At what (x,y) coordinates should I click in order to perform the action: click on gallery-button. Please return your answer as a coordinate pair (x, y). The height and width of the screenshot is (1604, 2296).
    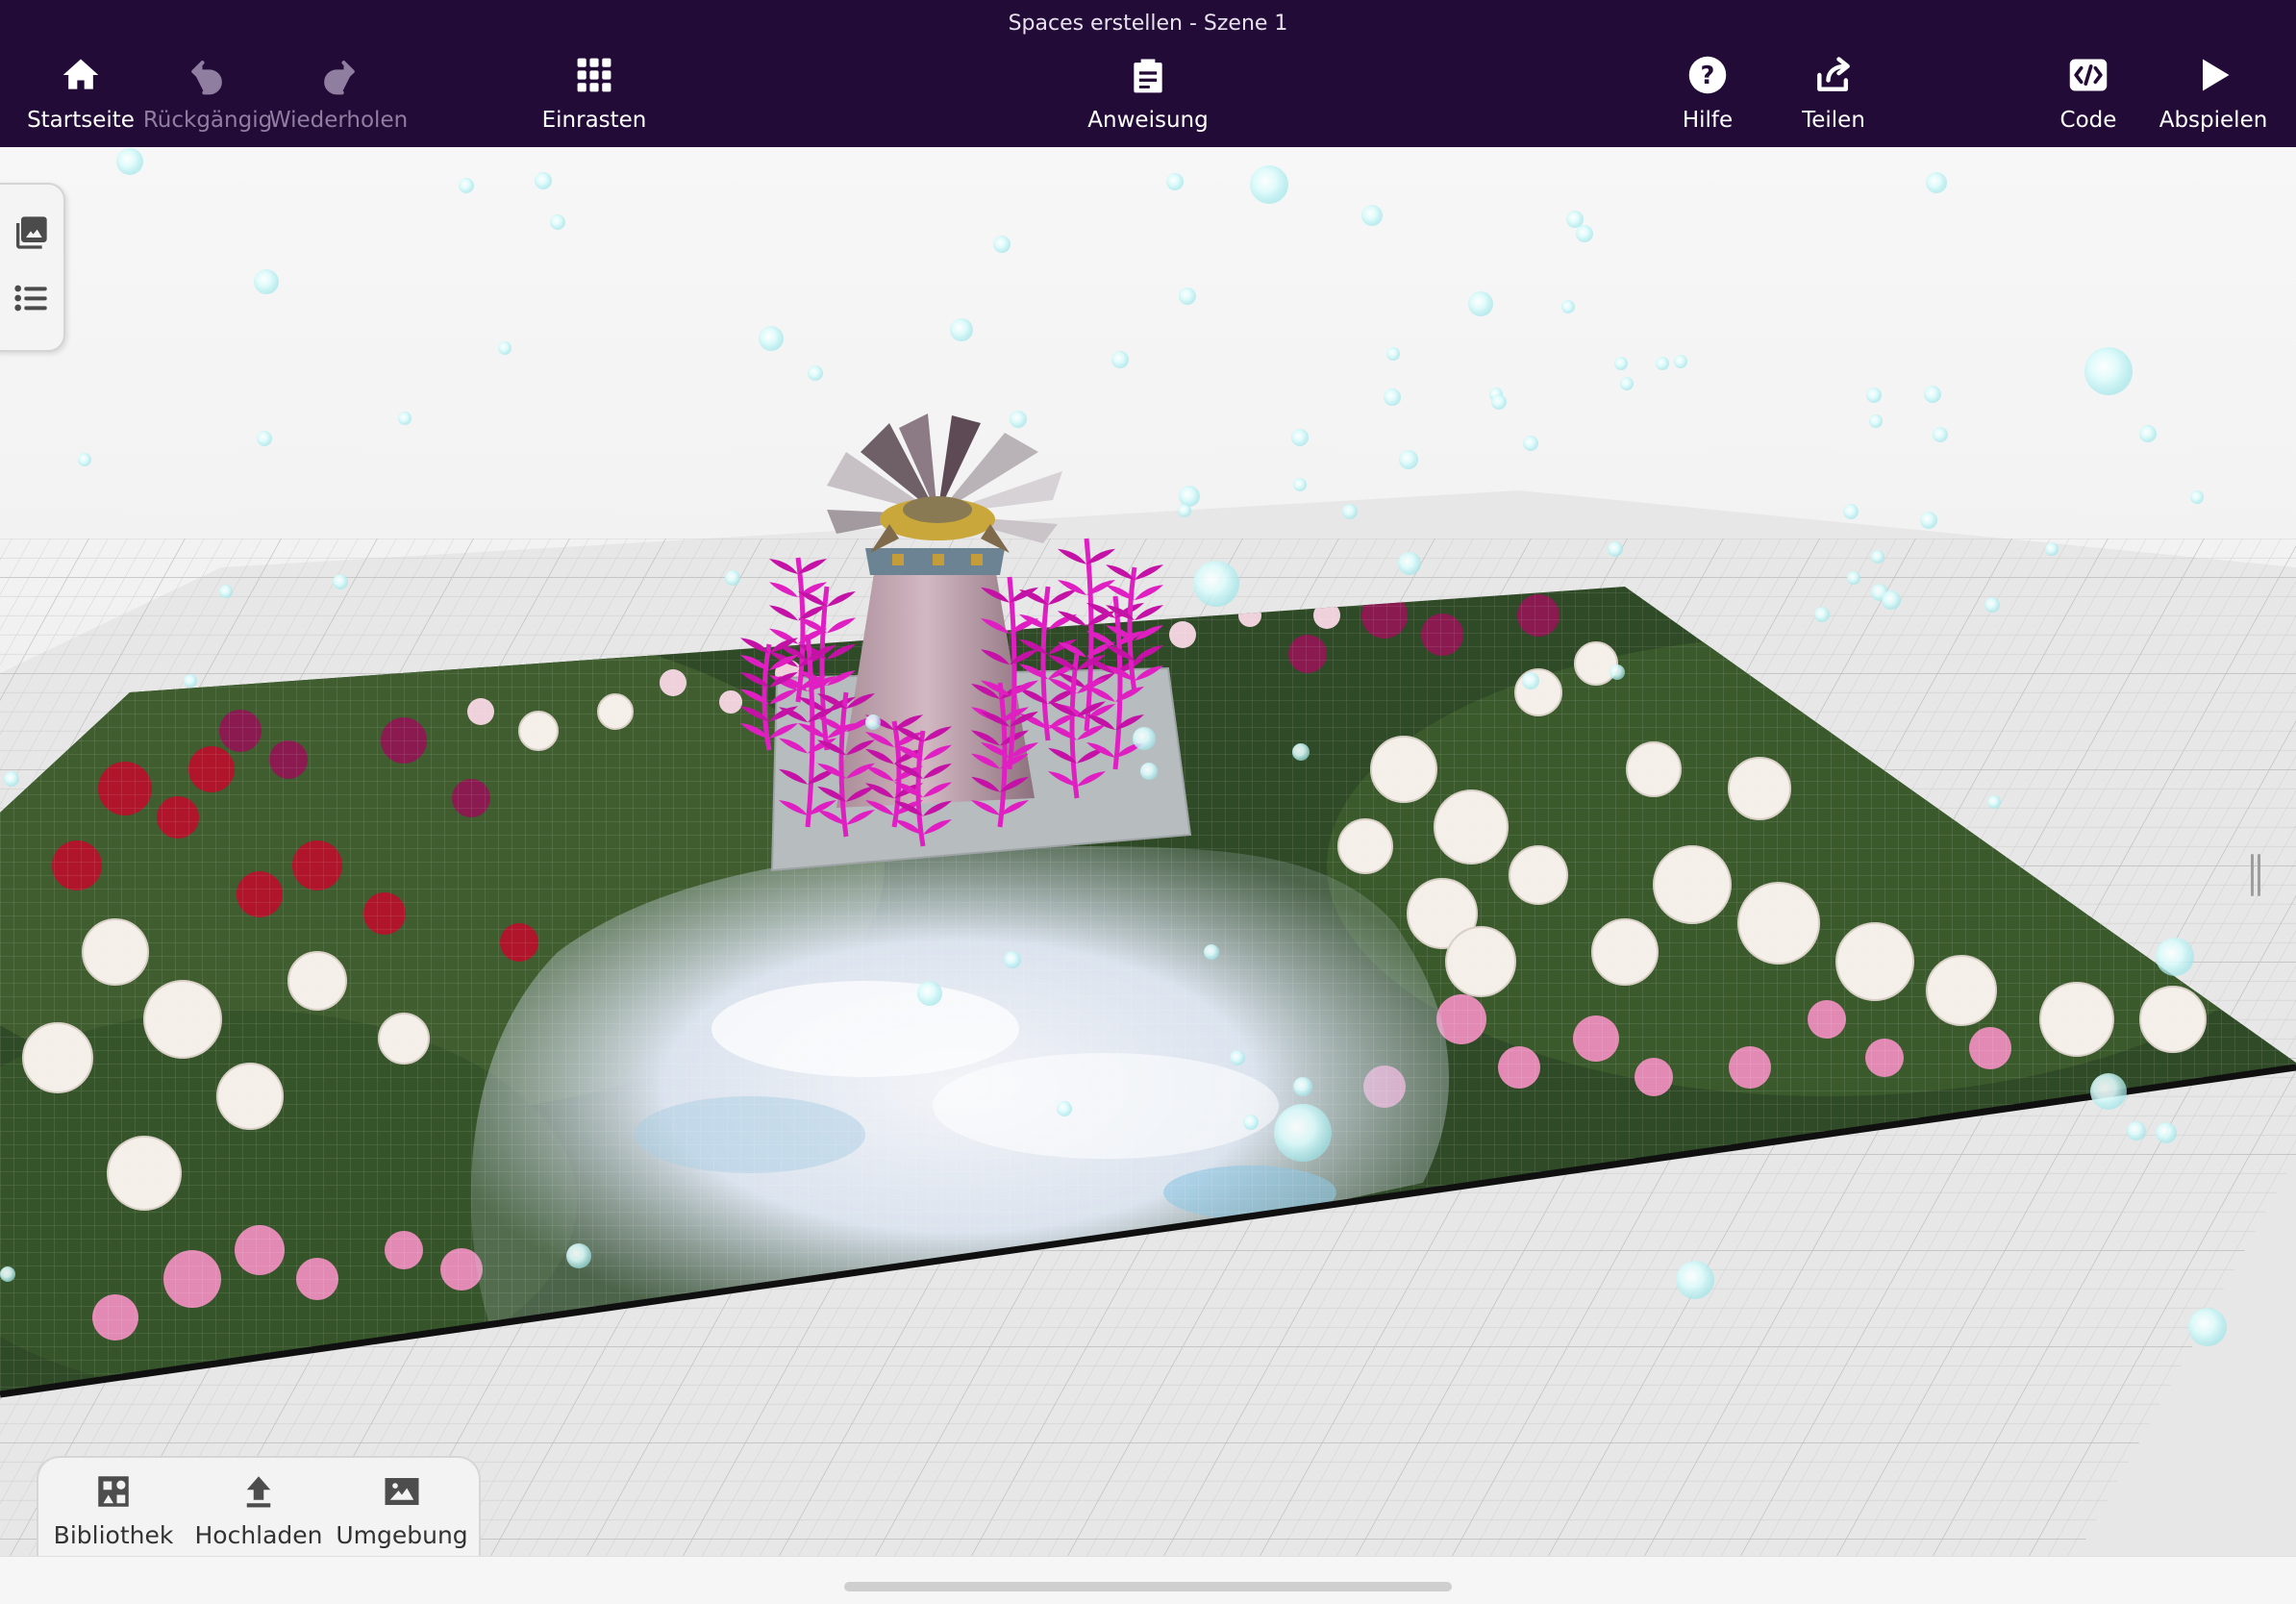
    Looking at the image, I should click on (31, 233).